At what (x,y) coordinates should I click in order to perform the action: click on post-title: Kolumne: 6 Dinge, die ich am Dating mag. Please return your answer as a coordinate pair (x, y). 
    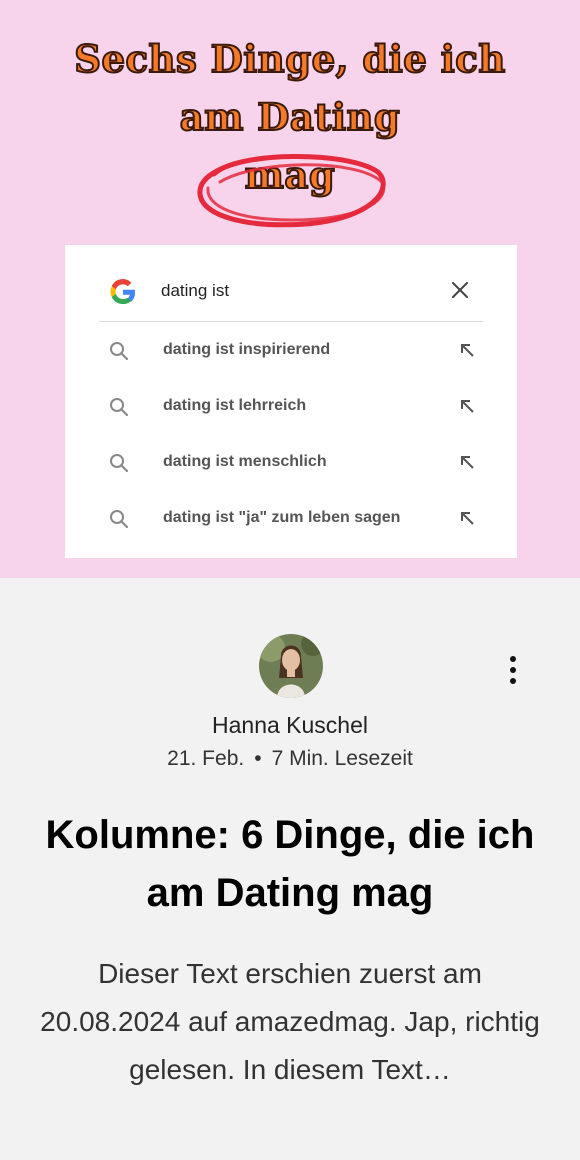
    Looking at the image, I should click on (290, 864).